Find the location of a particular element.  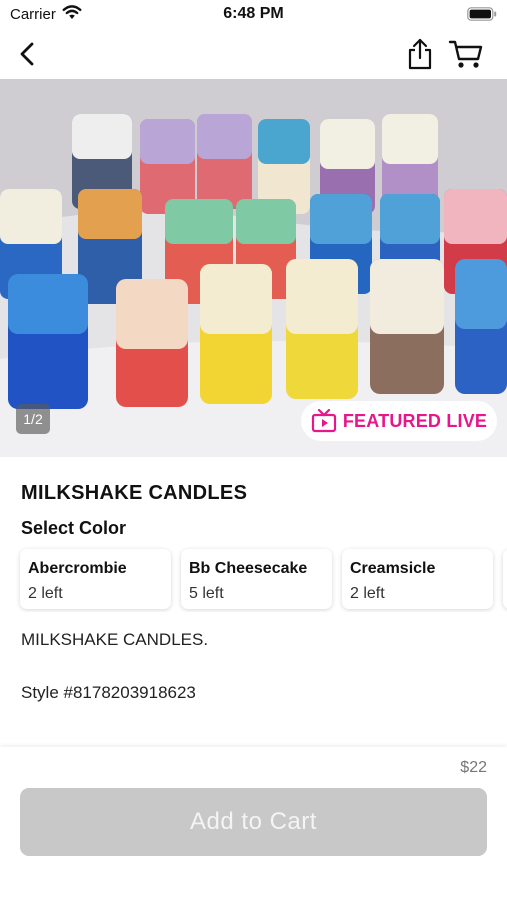

select-color-label: Select Color is located at coordinates (74, 528).